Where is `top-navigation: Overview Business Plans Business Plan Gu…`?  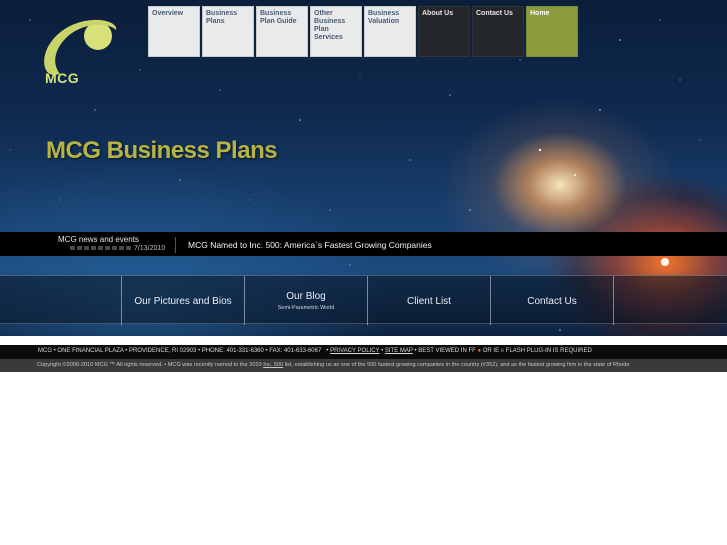 top-navigation: Overview Business Plans Business Plan Gu… is located at coordinates (364, 31).